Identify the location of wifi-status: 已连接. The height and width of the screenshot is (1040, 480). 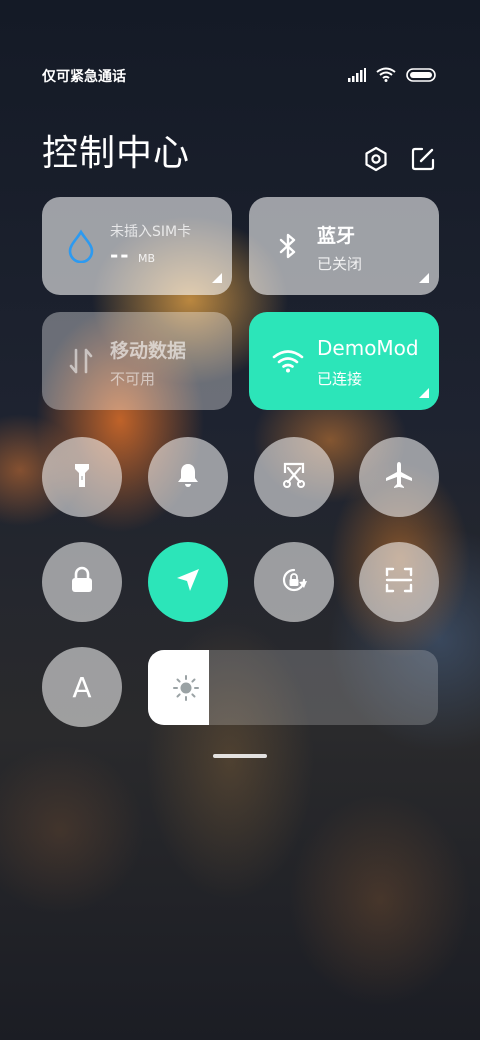
(340, 379).